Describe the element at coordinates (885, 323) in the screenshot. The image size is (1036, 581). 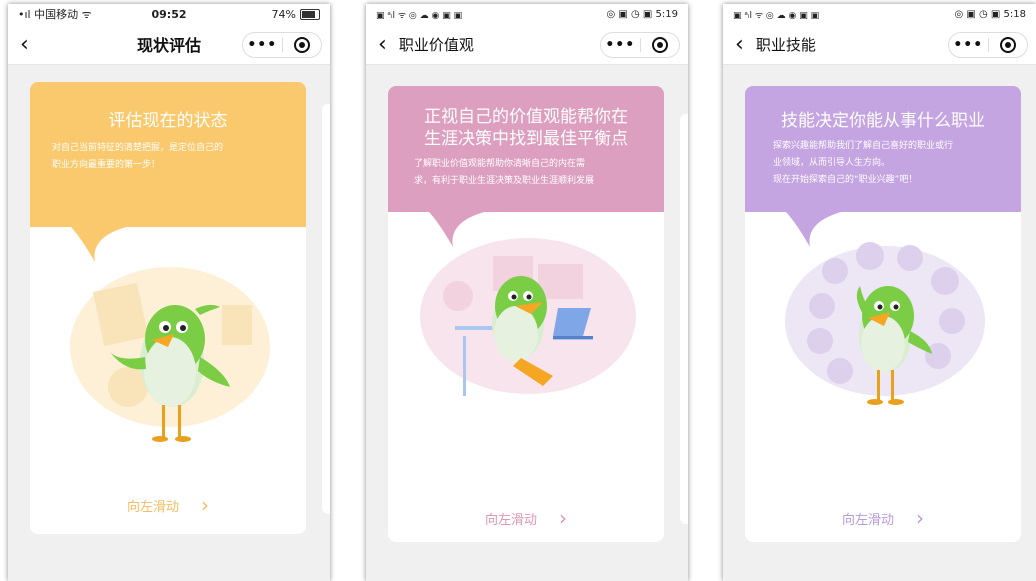
I see `parrot-with-skill-icons-illustration` at that location.